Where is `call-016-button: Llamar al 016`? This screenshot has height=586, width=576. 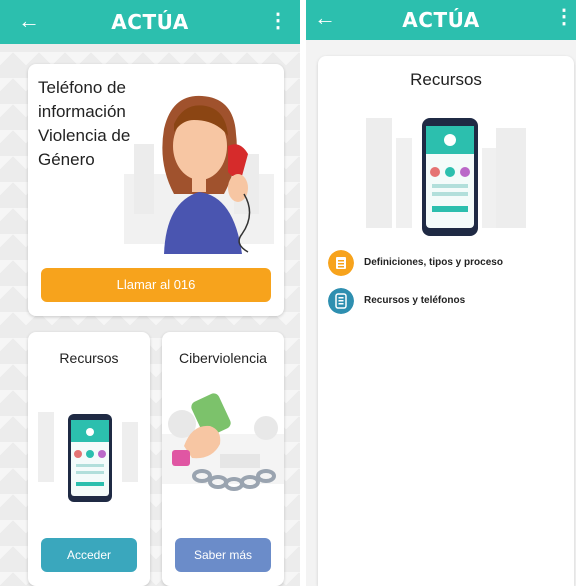
call-016-button: Llamar al 016 is located at coordinates (156, 285).